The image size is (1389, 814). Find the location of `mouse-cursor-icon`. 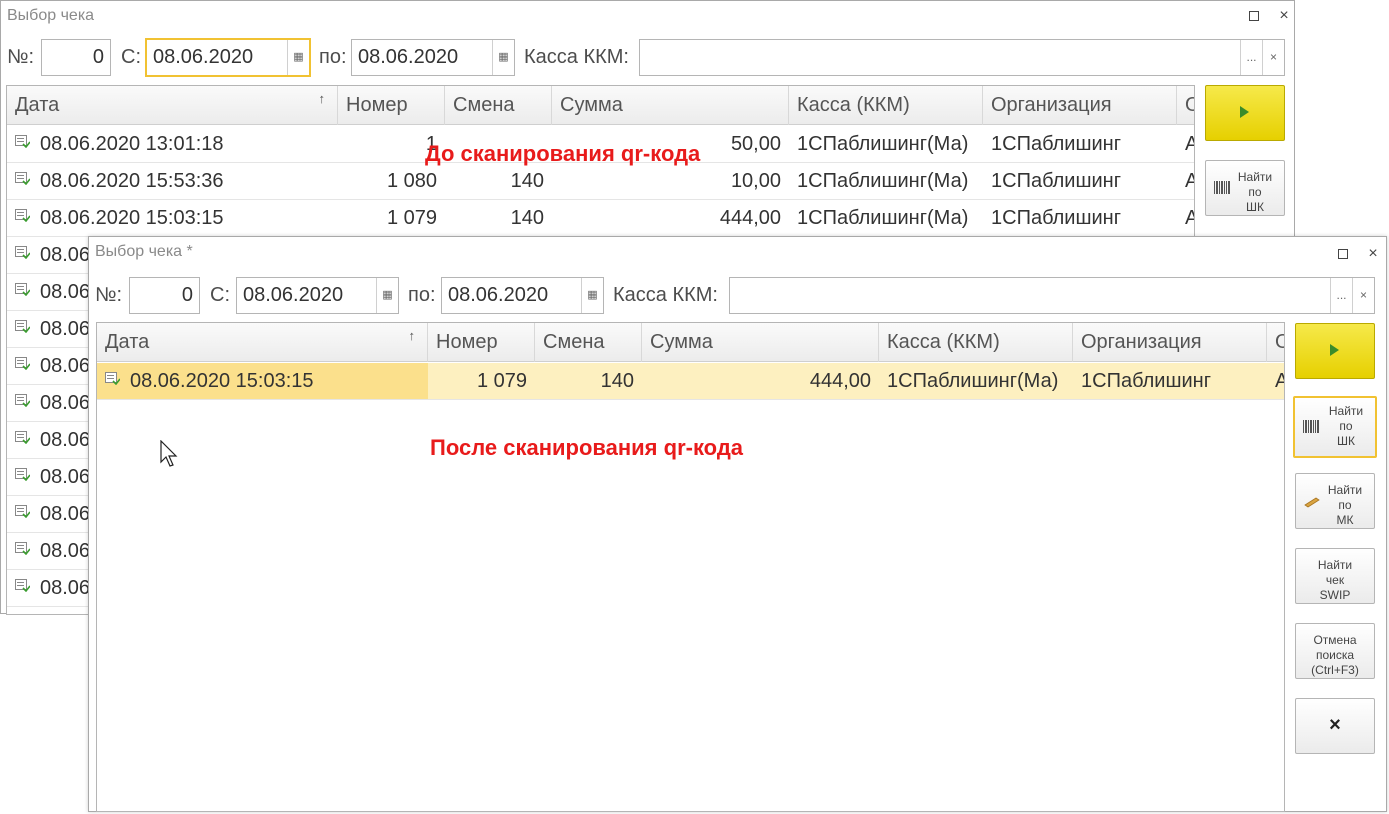

mouse-cursor-icon is located at coordinates (169, 453).